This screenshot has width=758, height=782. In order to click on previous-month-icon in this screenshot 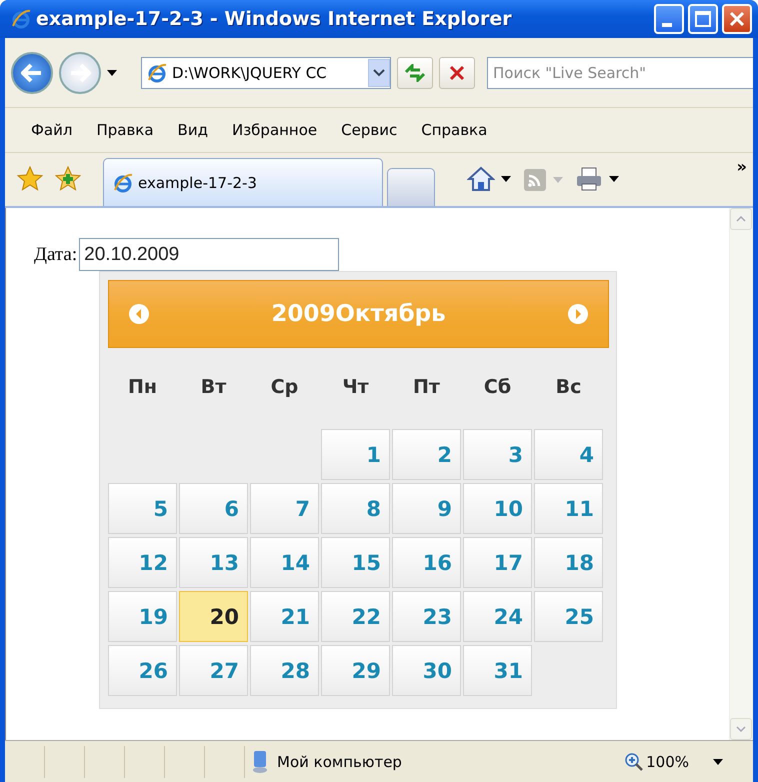, I will do `click(139, 314)`.